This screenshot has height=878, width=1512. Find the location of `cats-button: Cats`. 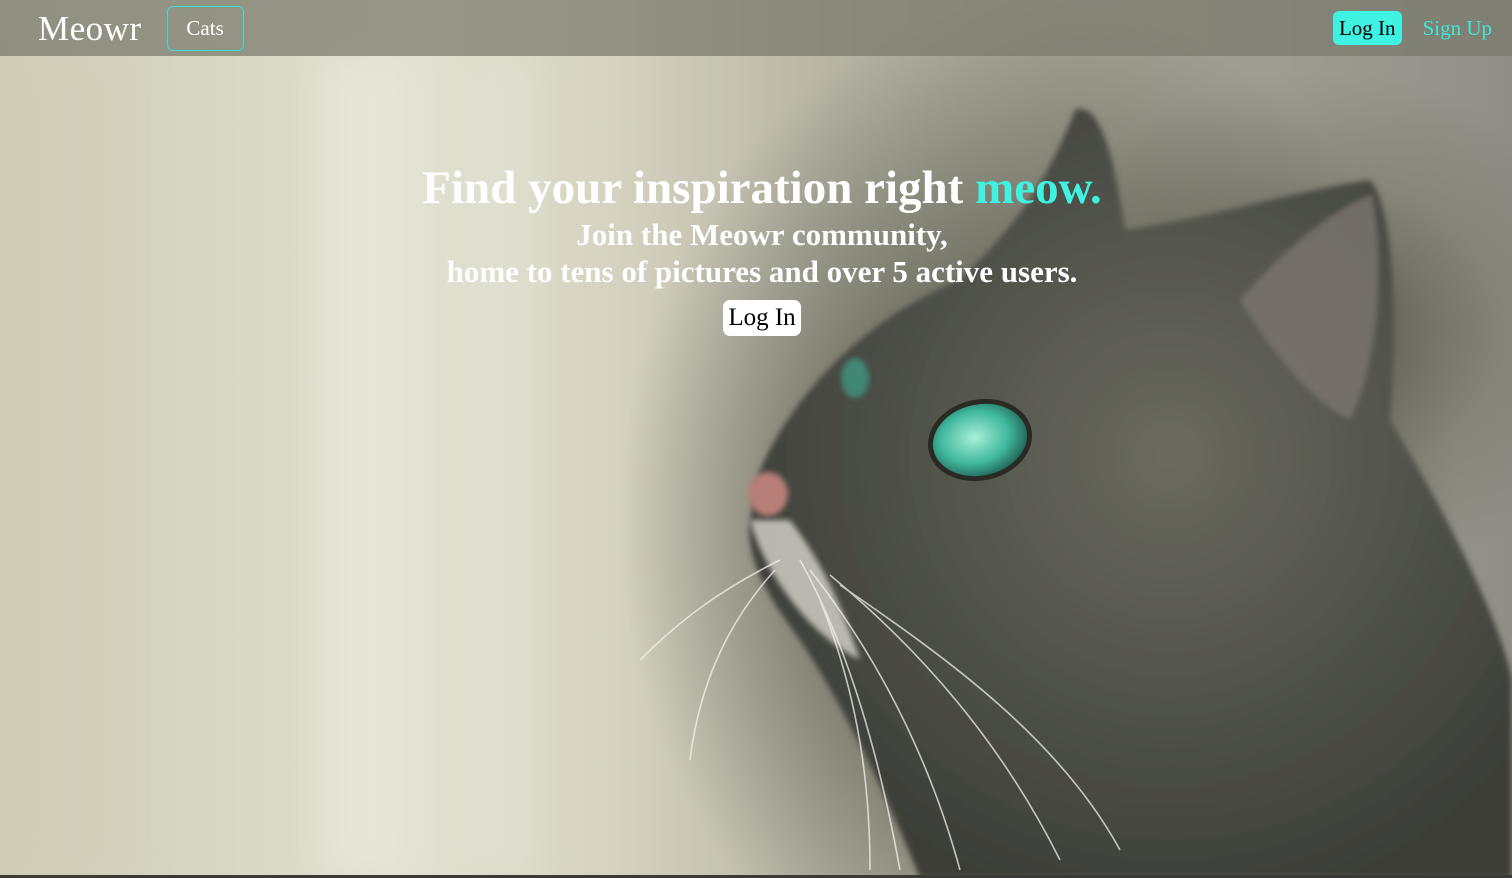

cats-button: Cats is located at coordinates (205, 28).